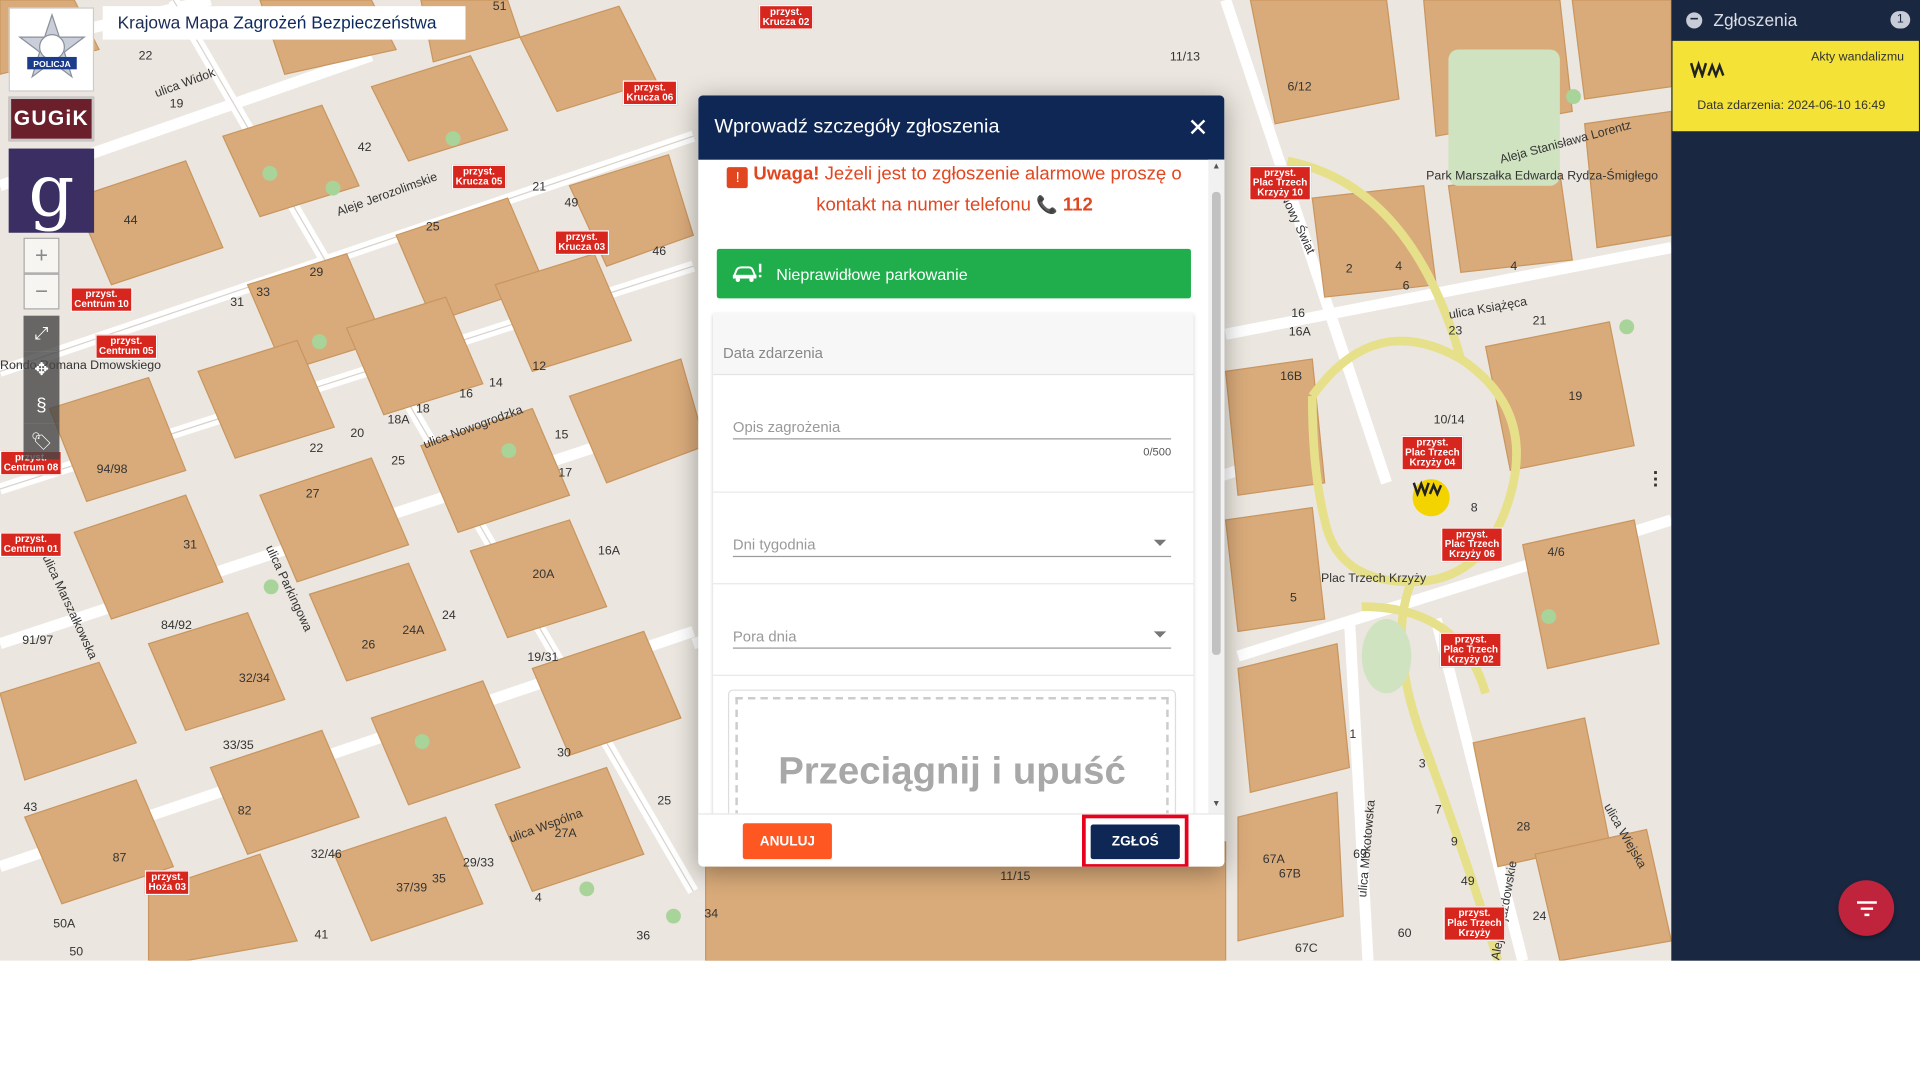 Image resolution: width=1920 pixels, height=1080 pixels. Describe the element at coordinates (1360, 855) in the screenshot. I see `address-number: 69` at that location.